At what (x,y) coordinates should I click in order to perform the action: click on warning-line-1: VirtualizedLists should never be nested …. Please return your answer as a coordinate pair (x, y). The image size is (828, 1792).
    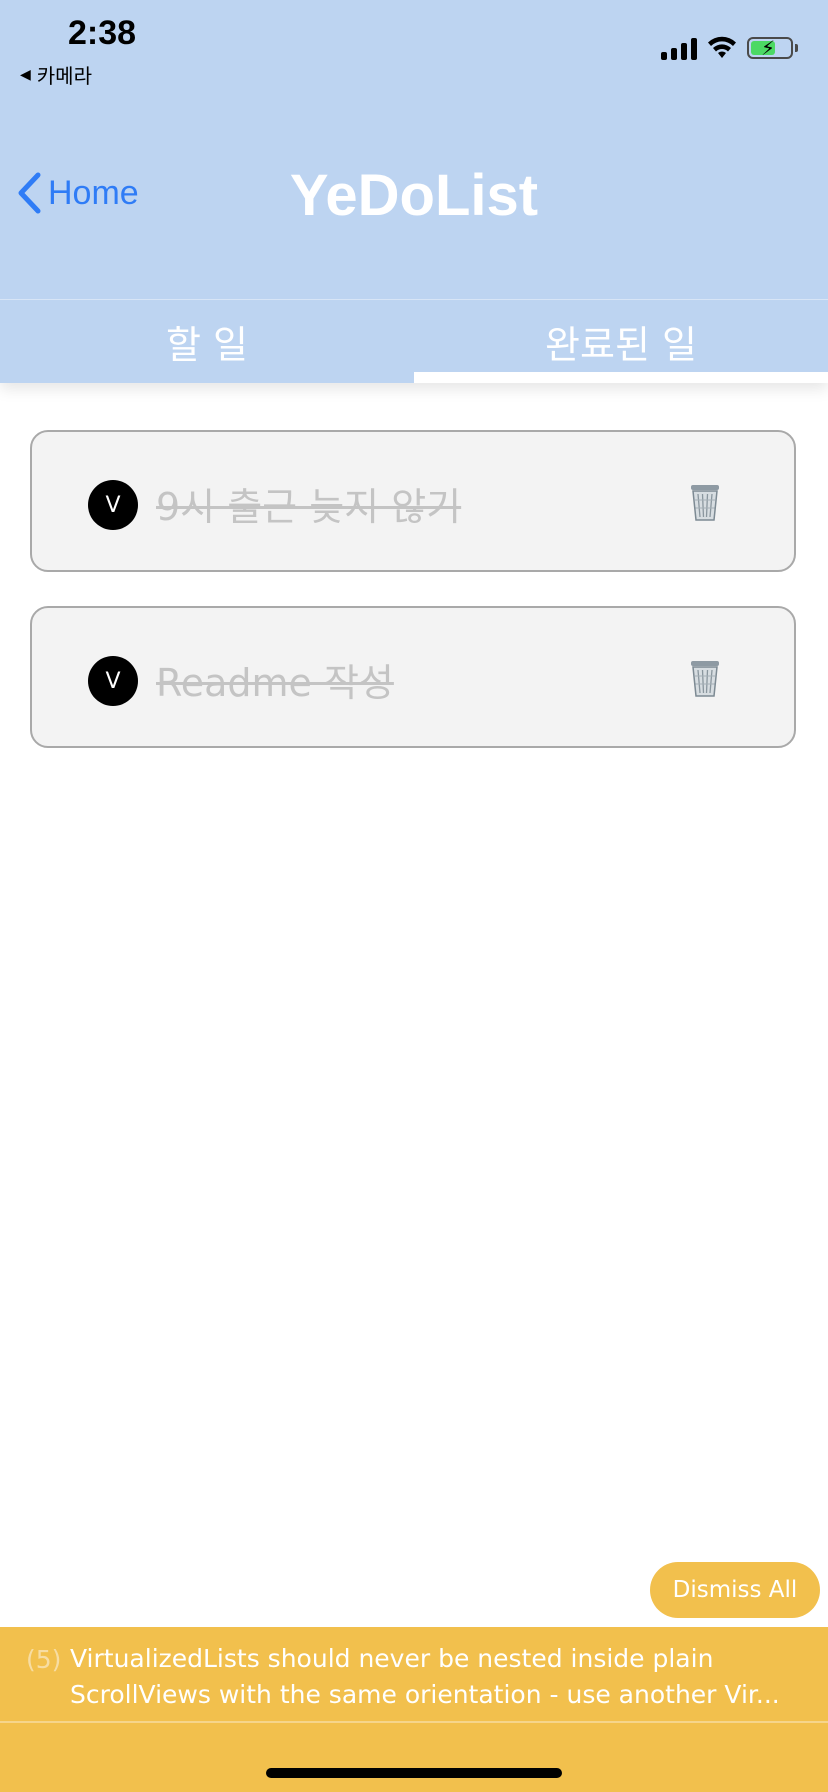
    Looking at the image, I should click on (392, 1658).